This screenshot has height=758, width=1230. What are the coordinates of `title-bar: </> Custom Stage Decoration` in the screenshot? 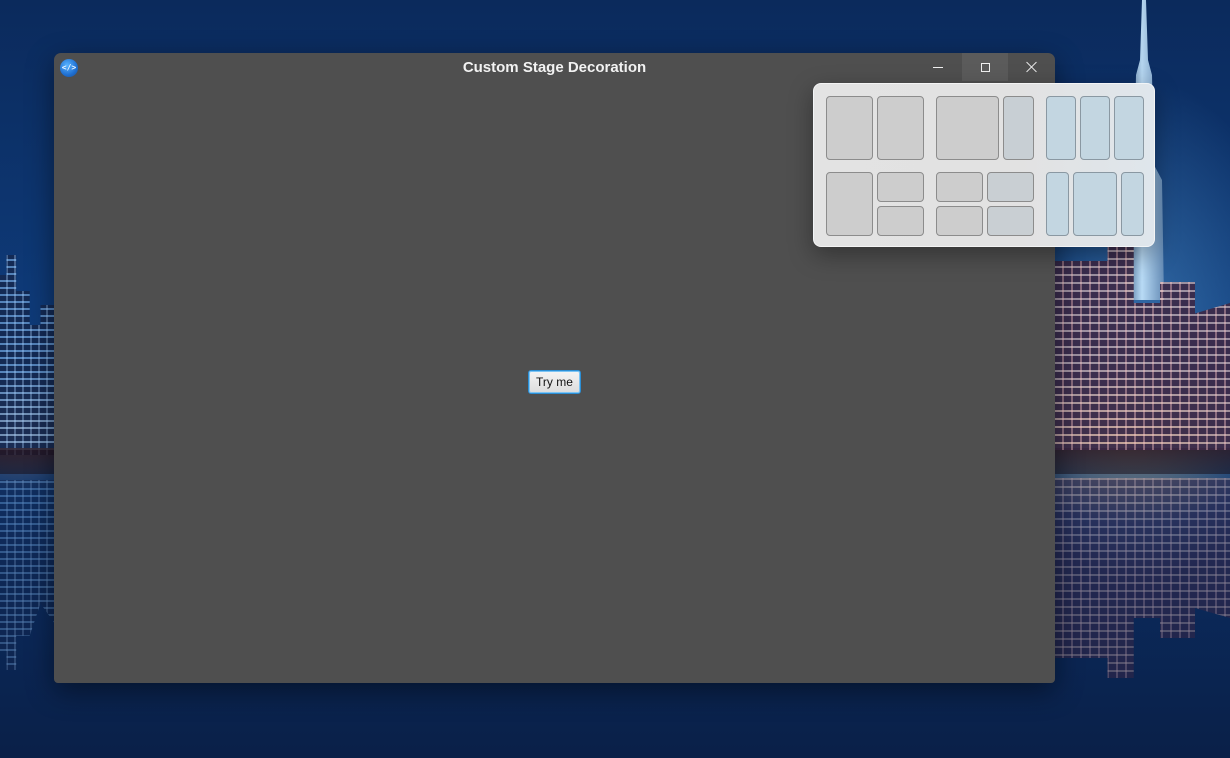 It's located at (554, 68).